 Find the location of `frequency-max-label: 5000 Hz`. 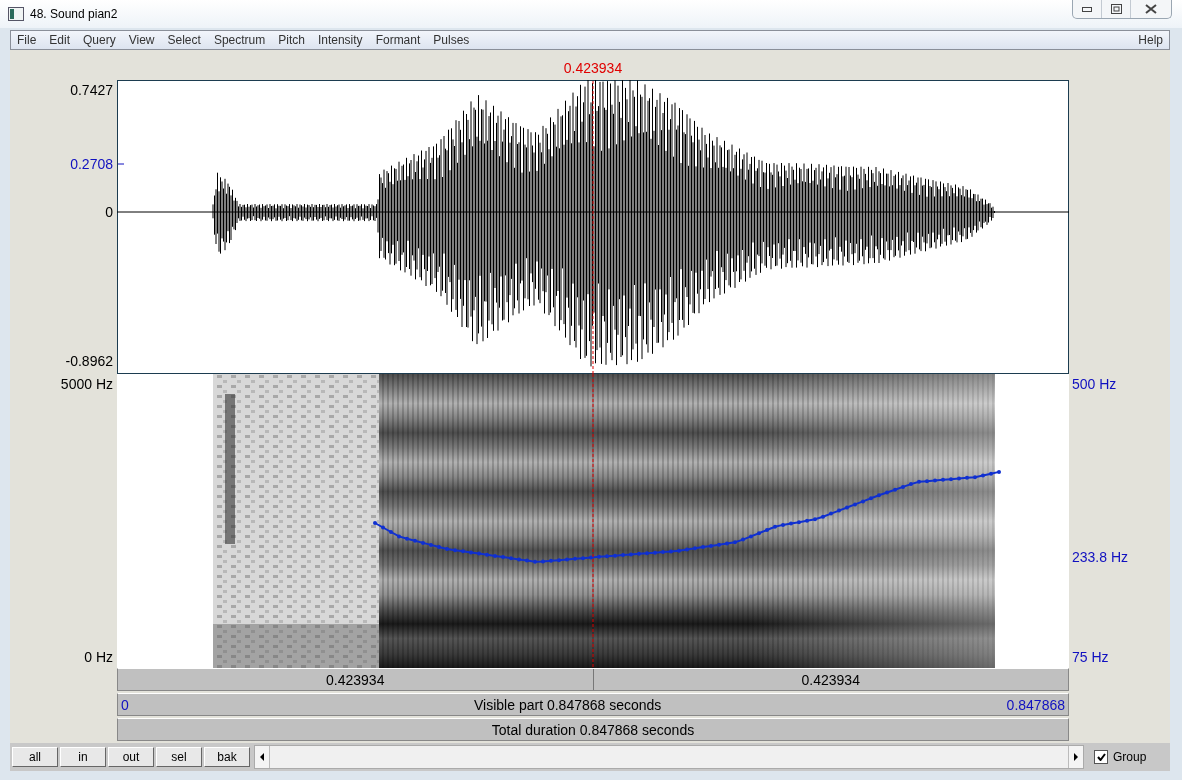

frequency-max-label: 5000 Hz is located at coordinates (86, 384).